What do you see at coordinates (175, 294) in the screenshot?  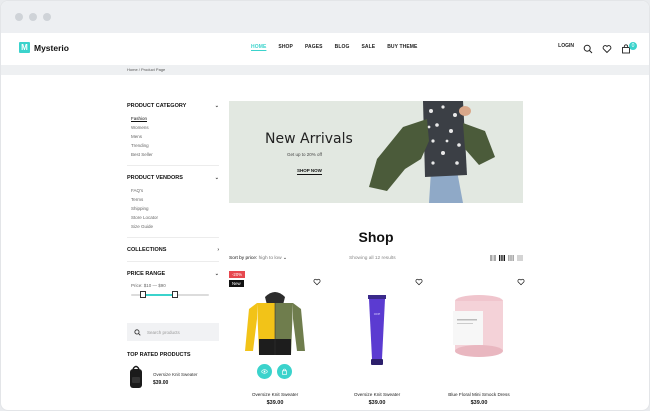 I see `slider-max-handle` at bounding box center [175, 294].